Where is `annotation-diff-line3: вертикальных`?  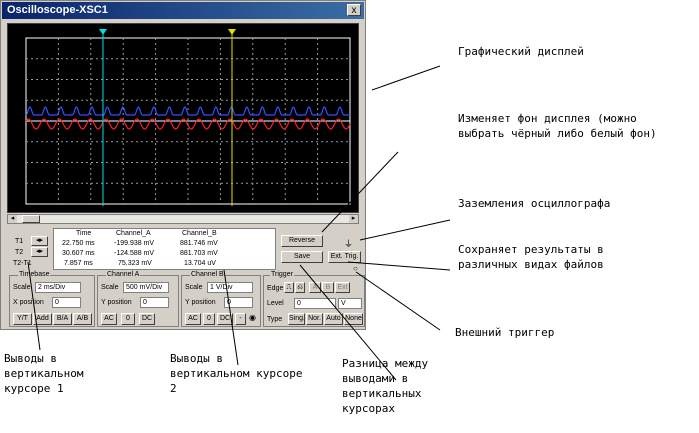
annotation-diff-line3: вертикальных is located at coordinates (382, 393).